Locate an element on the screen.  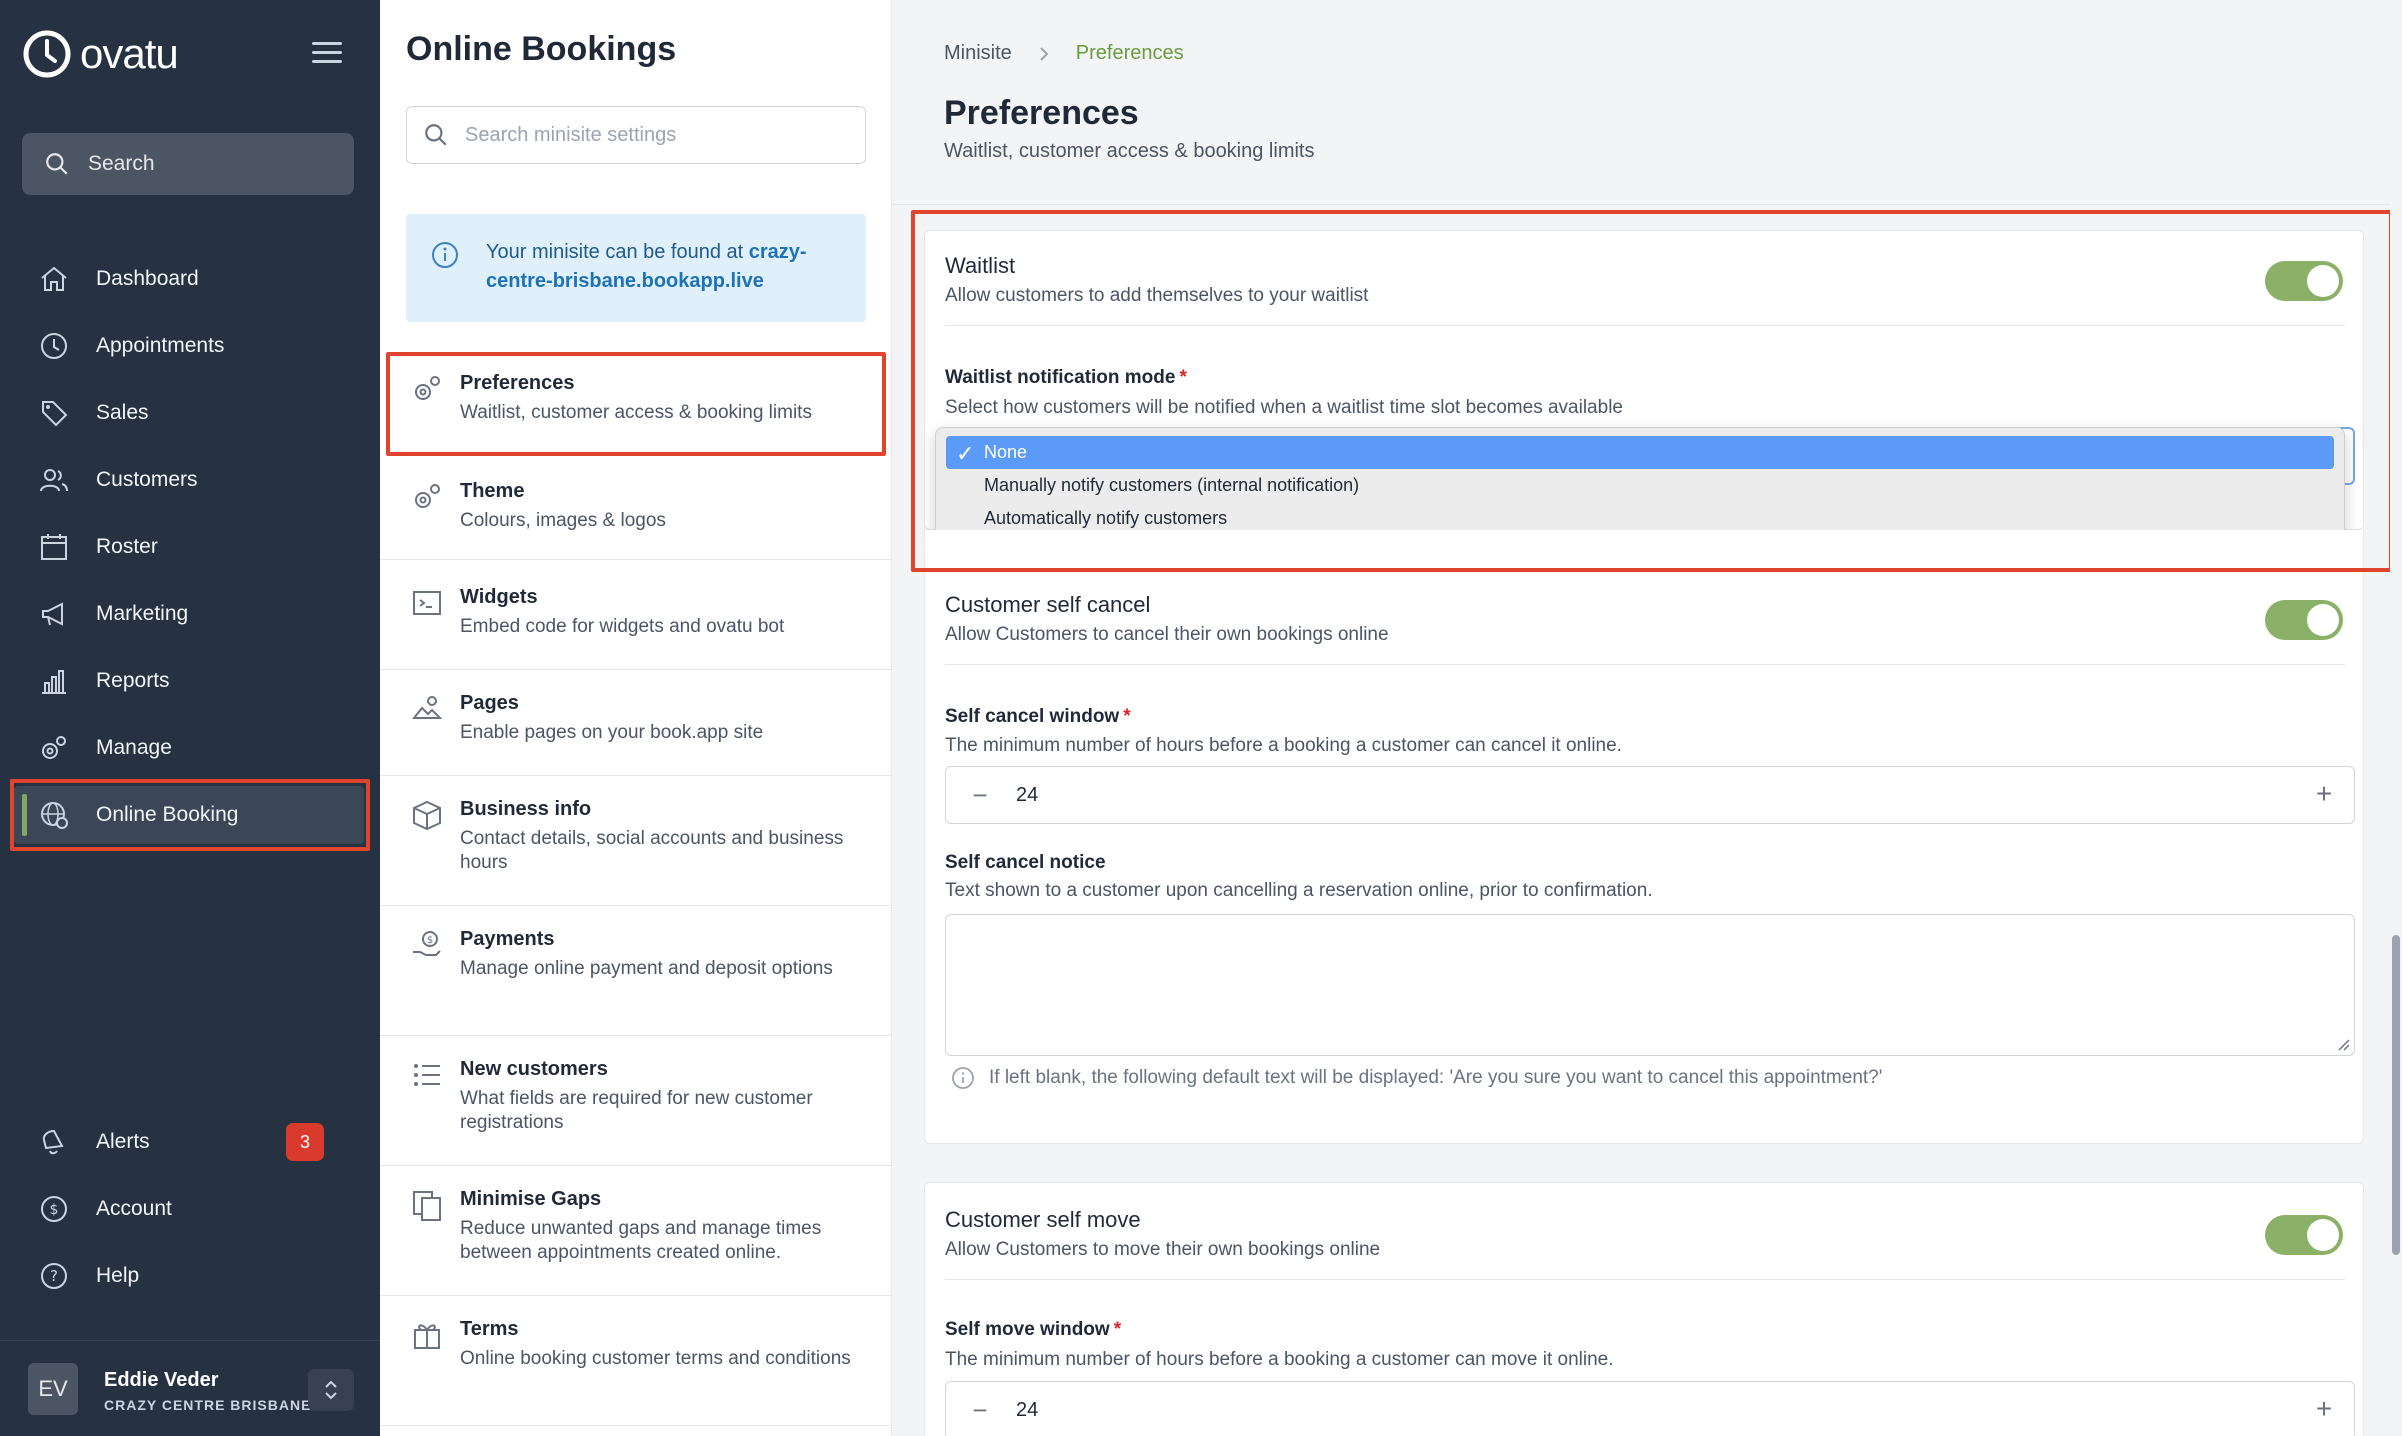
user-profile: EV Eddie Veder CRAZY CENTRE BRISBANE is located at coordinates (190, 1388).